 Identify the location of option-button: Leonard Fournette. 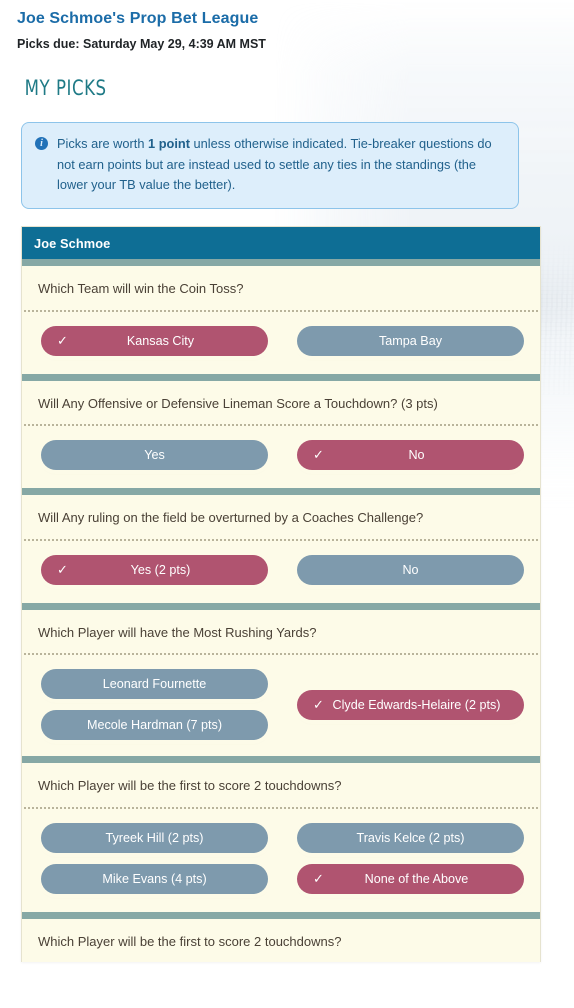
(154, 684).